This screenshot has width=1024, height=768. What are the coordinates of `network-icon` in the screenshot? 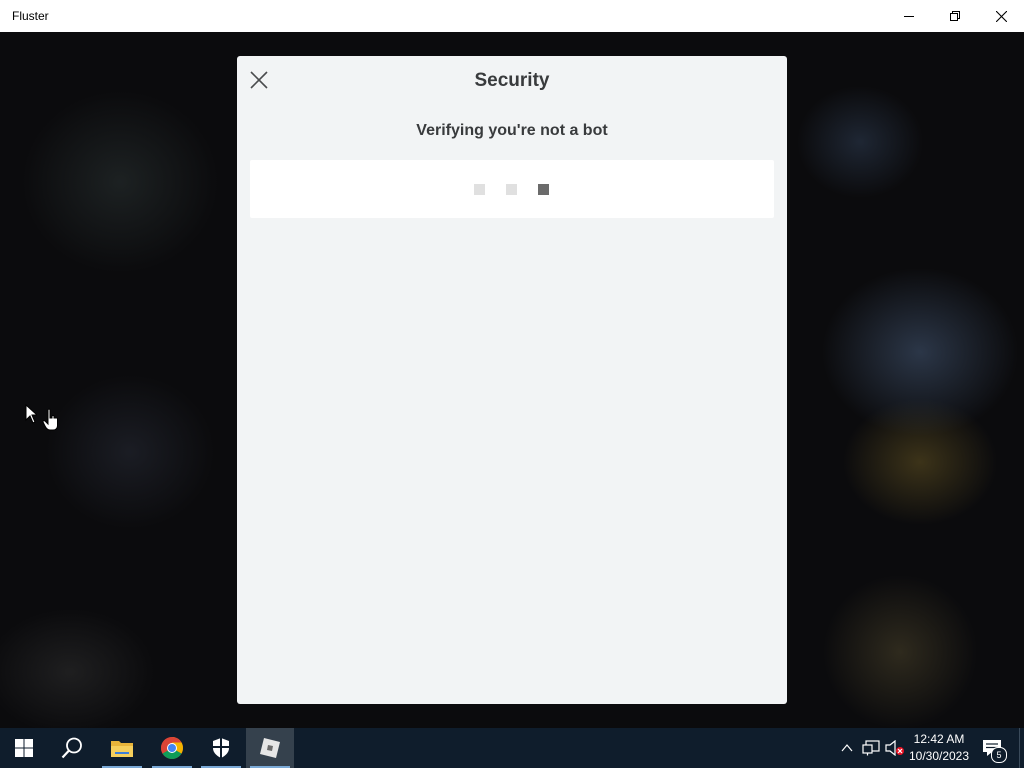 It's located at (871, 748).